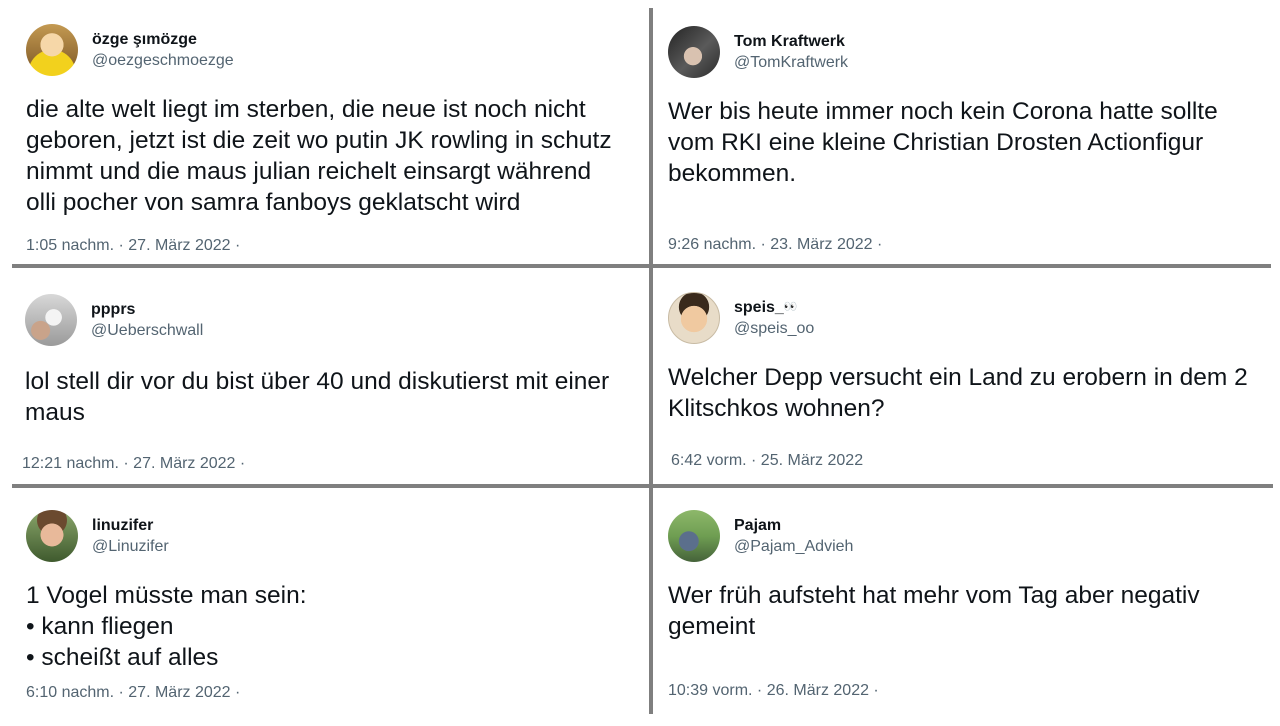 The height and width of the screenshot is (726, 1280). Describe the element at coordinates (793, 525) in the screenshot. I see `display-name: Pajam` at that location.